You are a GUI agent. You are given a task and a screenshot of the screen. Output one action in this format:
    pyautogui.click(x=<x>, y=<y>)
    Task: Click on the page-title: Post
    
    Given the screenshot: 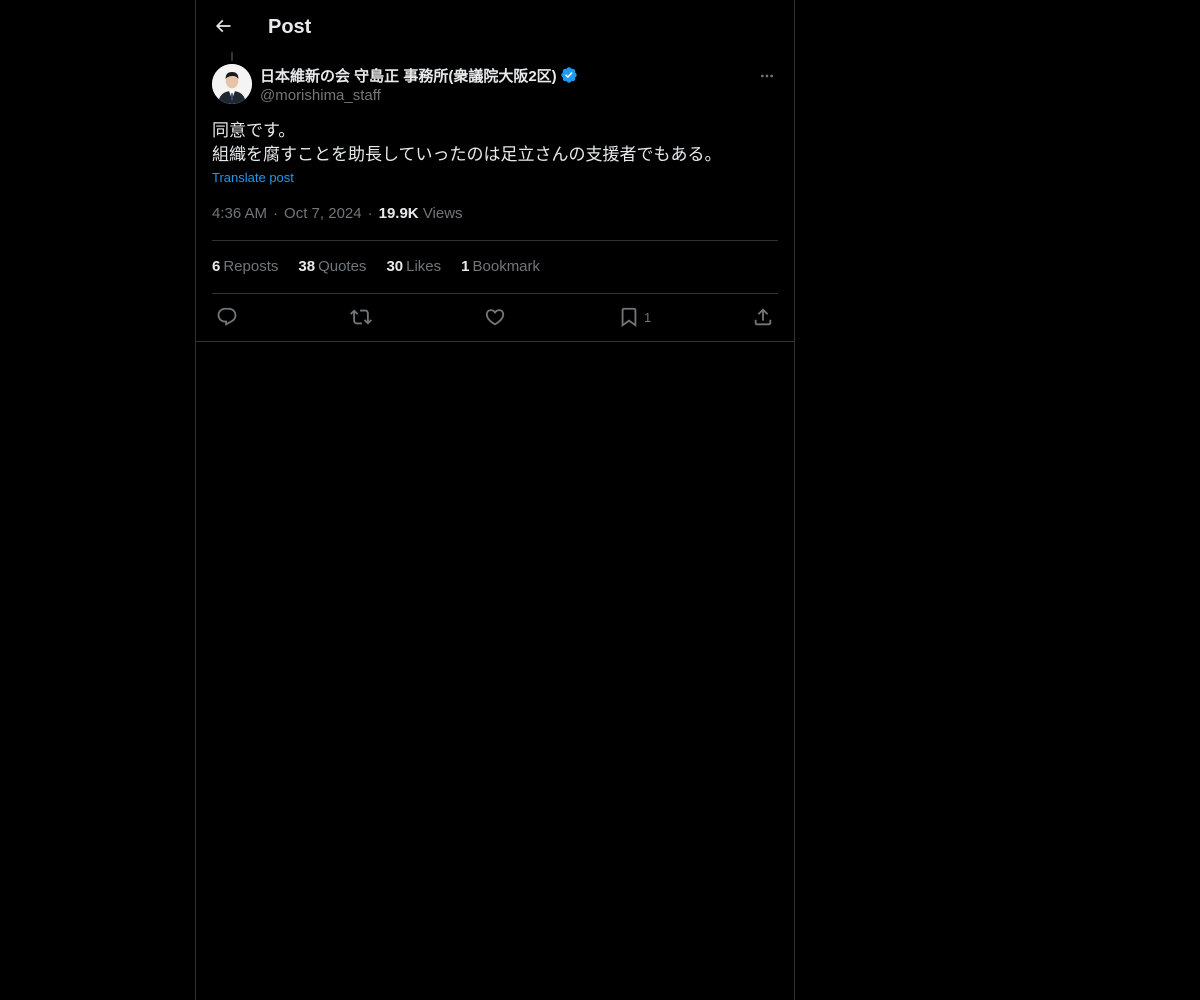 What is the action you would take?
    pyautogui.click(x=290, y=27)
    